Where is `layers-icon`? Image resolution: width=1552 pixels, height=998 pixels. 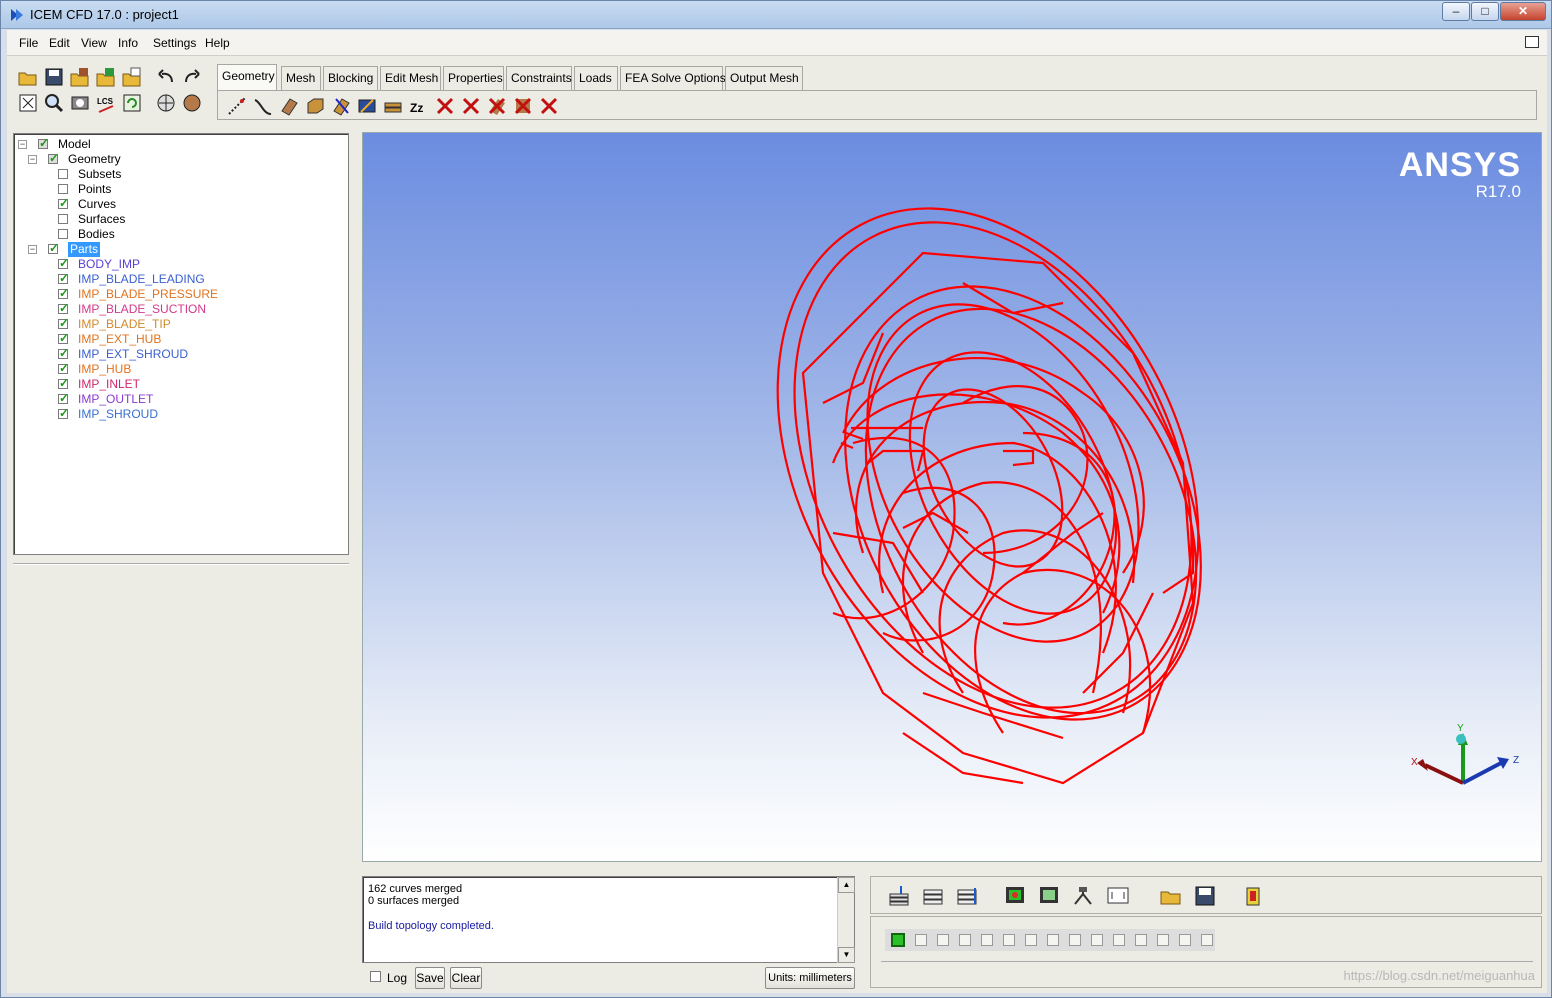
layers-icon is located at coordinates (899, 896).